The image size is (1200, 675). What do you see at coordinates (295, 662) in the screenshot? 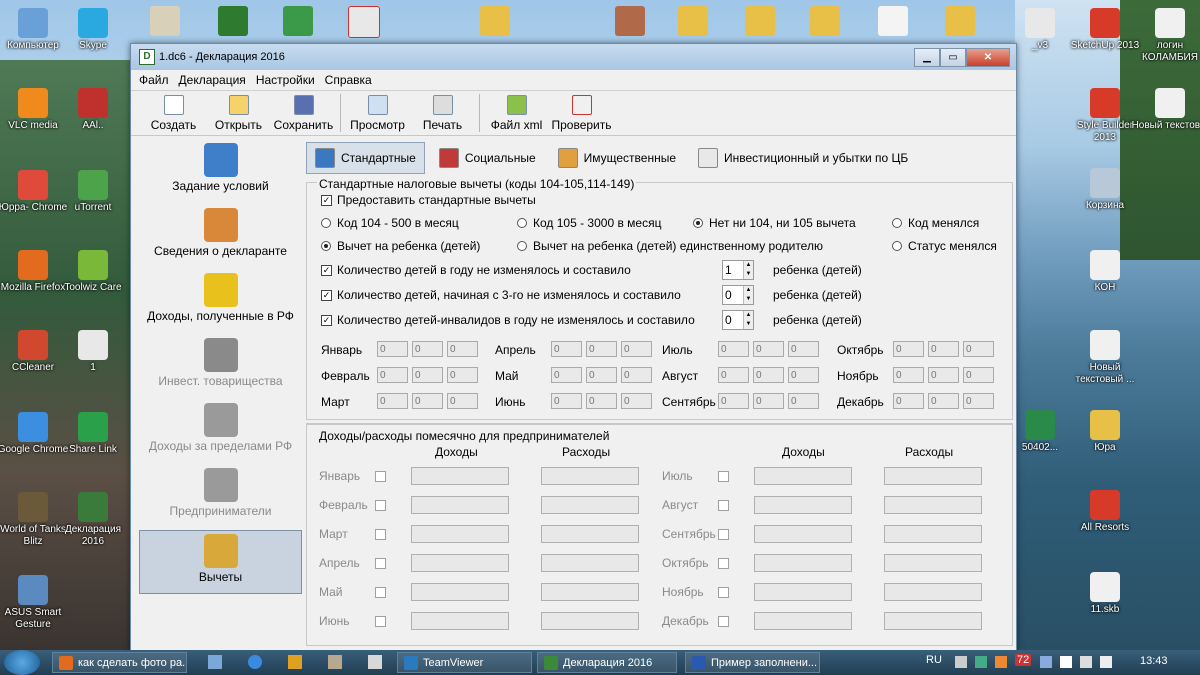
I see `media-player-icon` at bounding box center [295, 662].